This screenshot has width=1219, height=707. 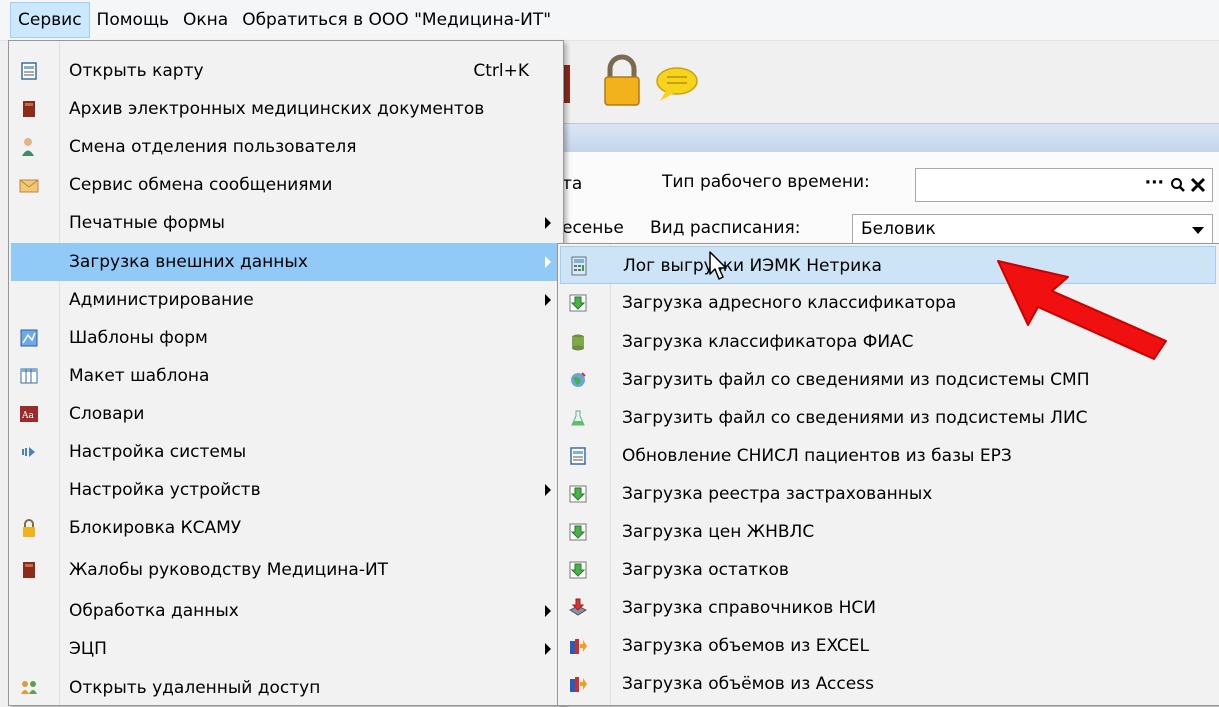 I want to click on menu-item-label: Шаблоны форм, so click(x=138, y=338).